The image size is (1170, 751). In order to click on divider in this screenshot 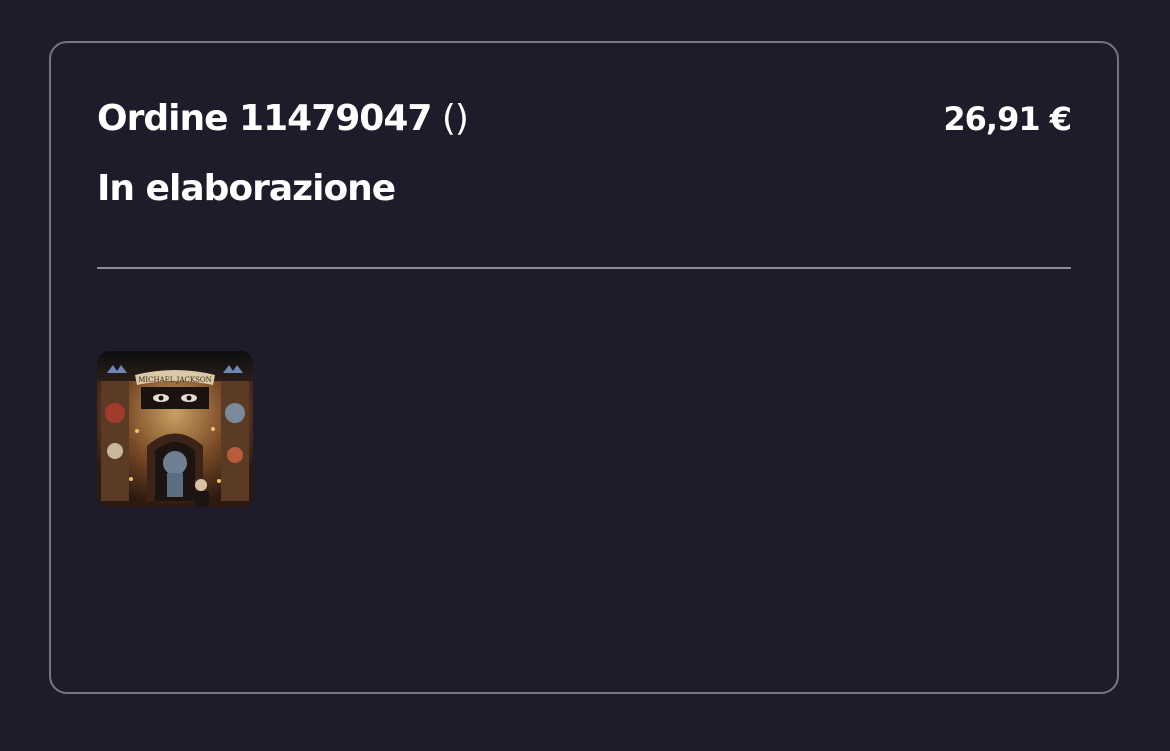, I will do `click(584, 268)`.